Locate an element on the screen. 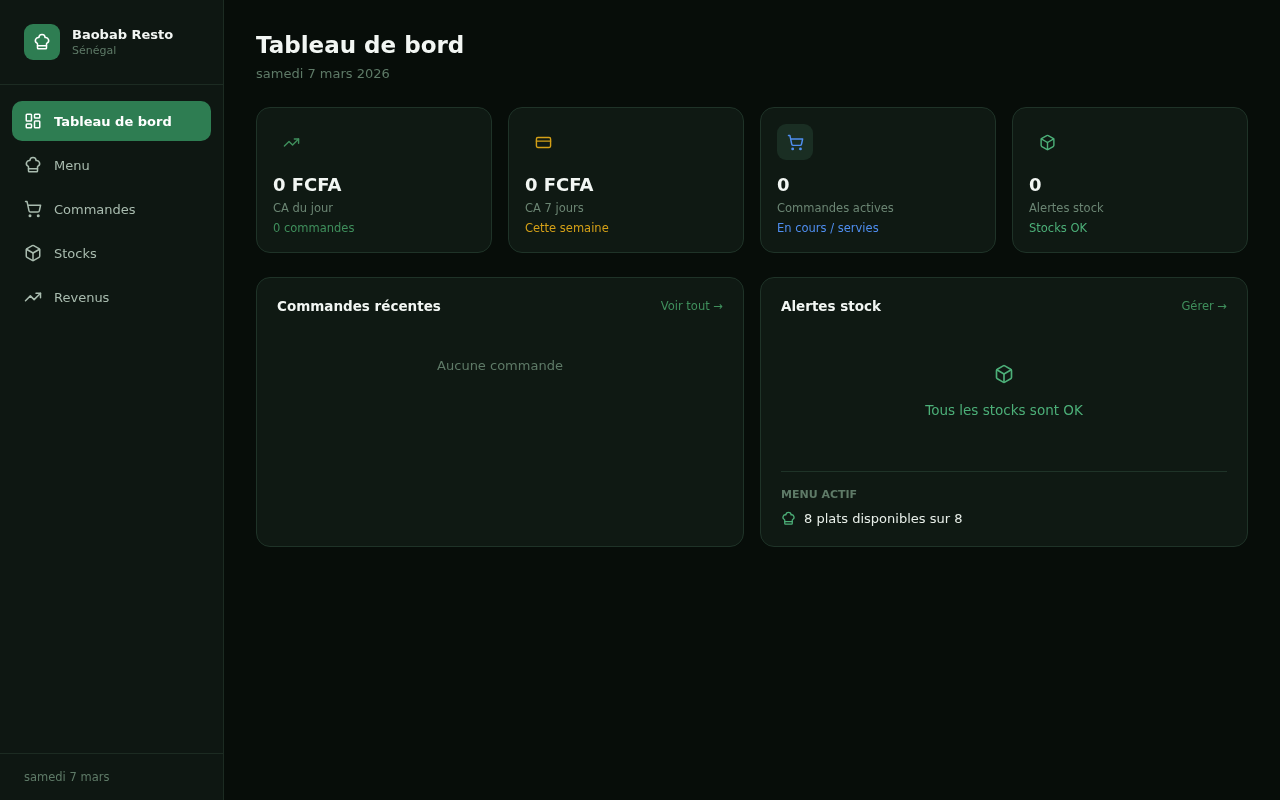 The width and height of the screenshot is (1280, 800). stat-label: Commandes actives is located at coordinates (836, 208).